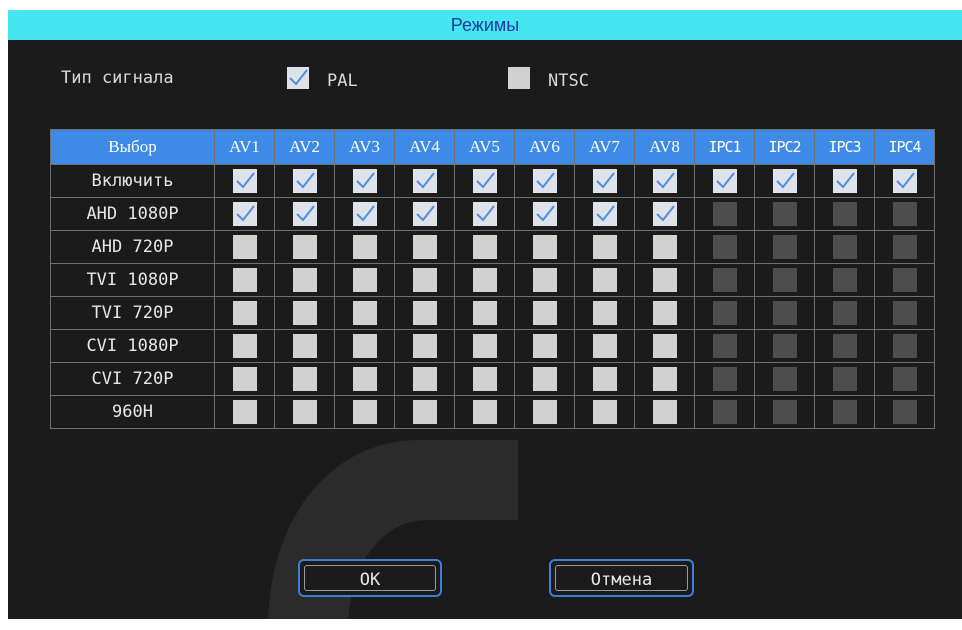 This screenshot has height=630, width=962. What do you see at coordinates (724, 181) in the screenshot?
I see `mode-checkbox-ipc1` at bounding box center [724, 181].